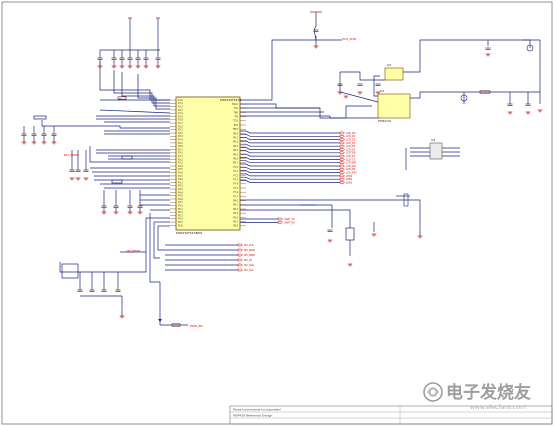  Describe the element at coordinates (235, 192) in the screenshot. I see `pin-label-right: P7.6` at that location.